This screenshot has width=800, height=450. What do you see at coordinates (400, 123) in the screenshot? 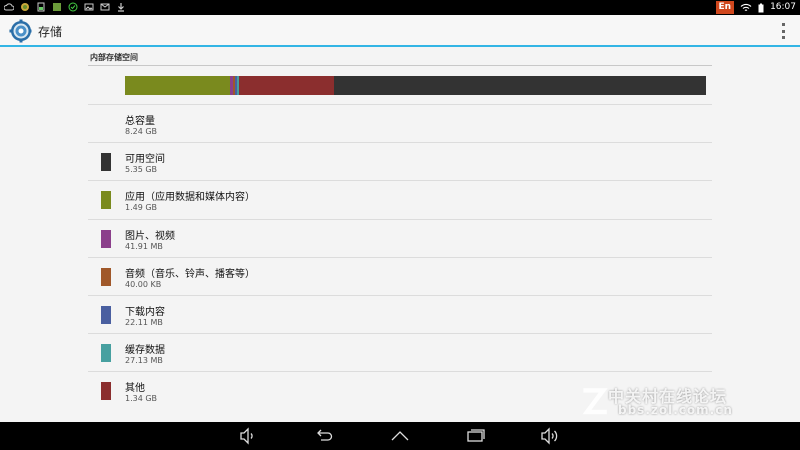
I see `storage-item: 总容量 8.24 GB` at bounding box center [400, 123].